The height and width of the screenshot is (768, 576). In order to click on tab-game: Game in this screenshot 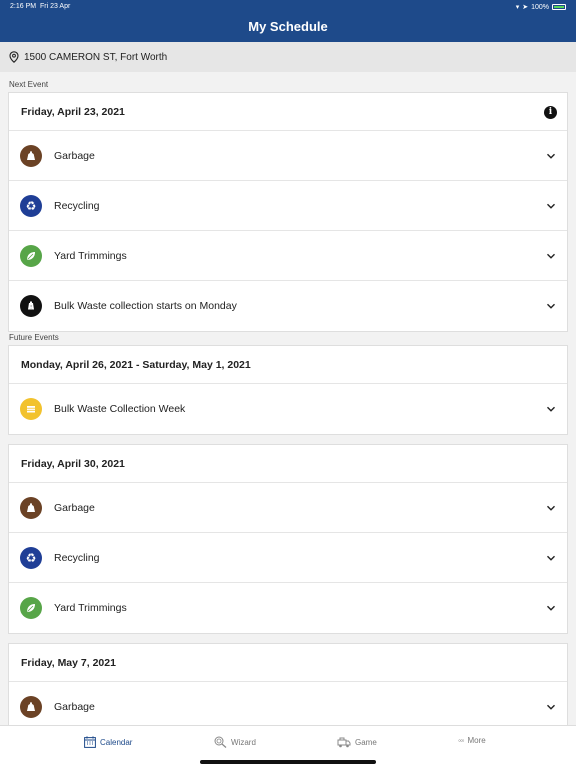, I will do `click(357, 742)`.